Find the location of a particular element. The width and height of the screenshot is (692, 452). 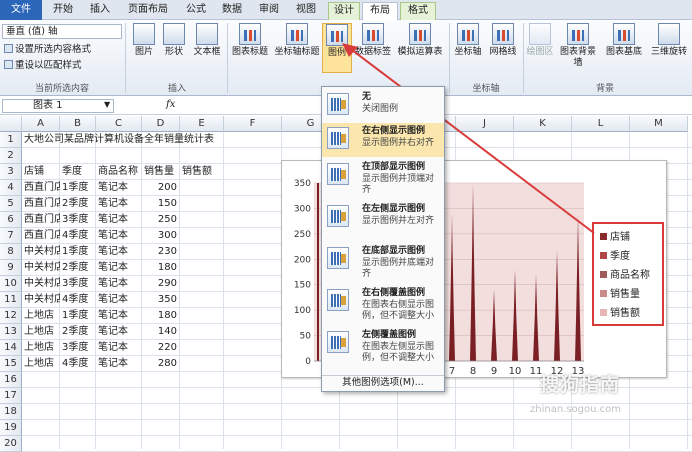

menu-item-title: 在左侧显示图例 is located at coordinates (394, 209).